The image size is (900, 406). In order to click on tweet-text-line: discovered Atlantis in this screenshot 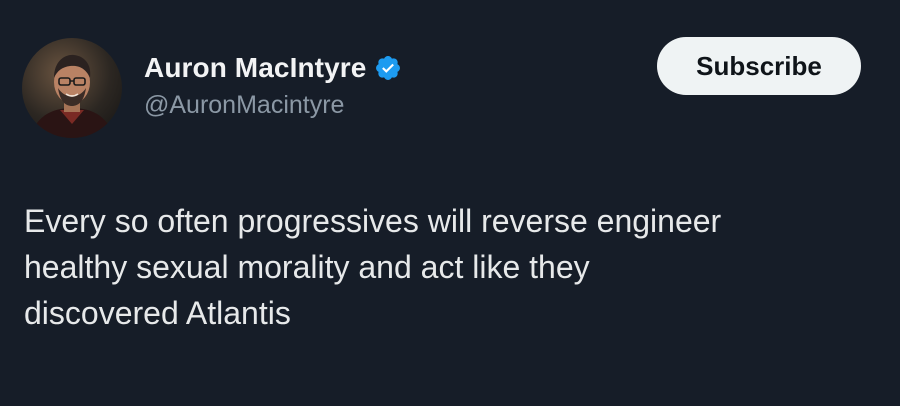, I will do `click(157, 313)`.